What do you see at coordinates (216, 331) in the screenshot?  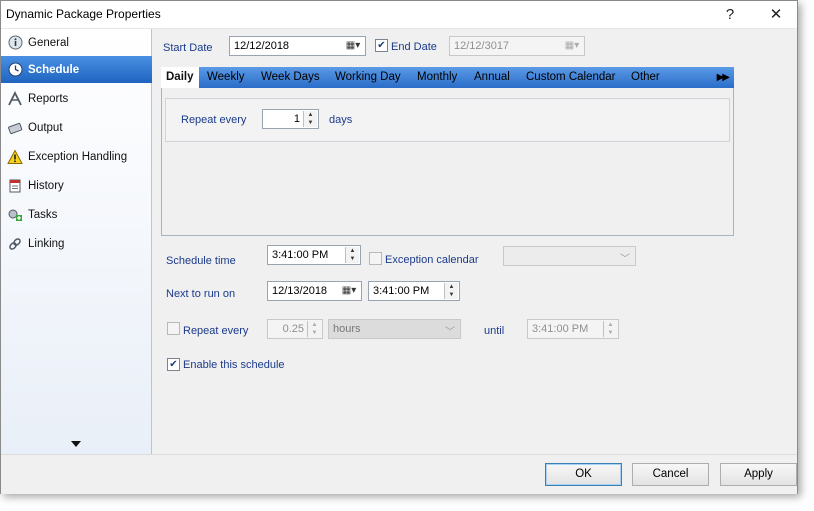 I see `repeat-every-label: Repeat every` at bounding box center [216, 331].